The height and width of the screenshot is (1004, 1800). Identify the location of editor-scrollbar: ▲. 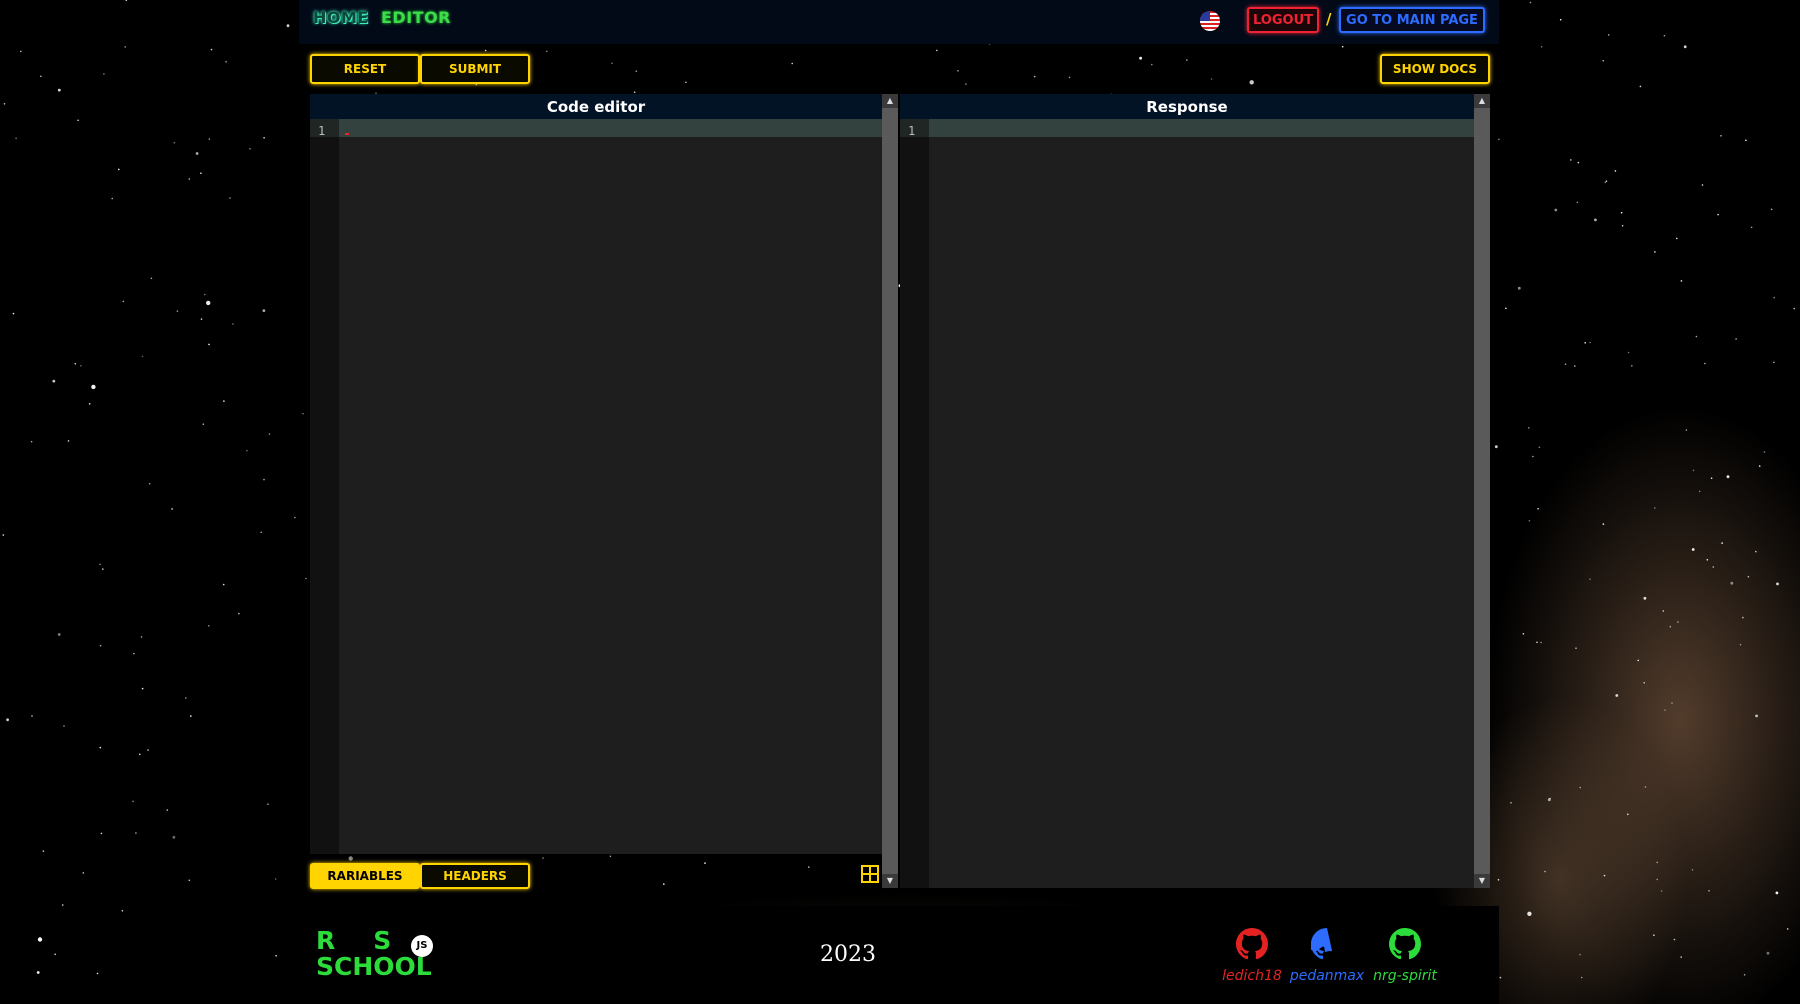
(890, 474).